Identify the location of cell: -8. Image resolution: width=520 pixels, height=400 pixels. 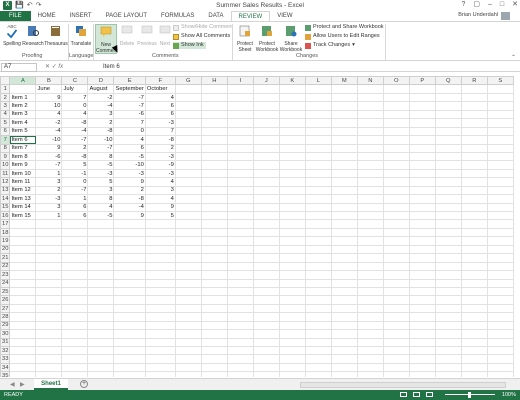
(160, 140).